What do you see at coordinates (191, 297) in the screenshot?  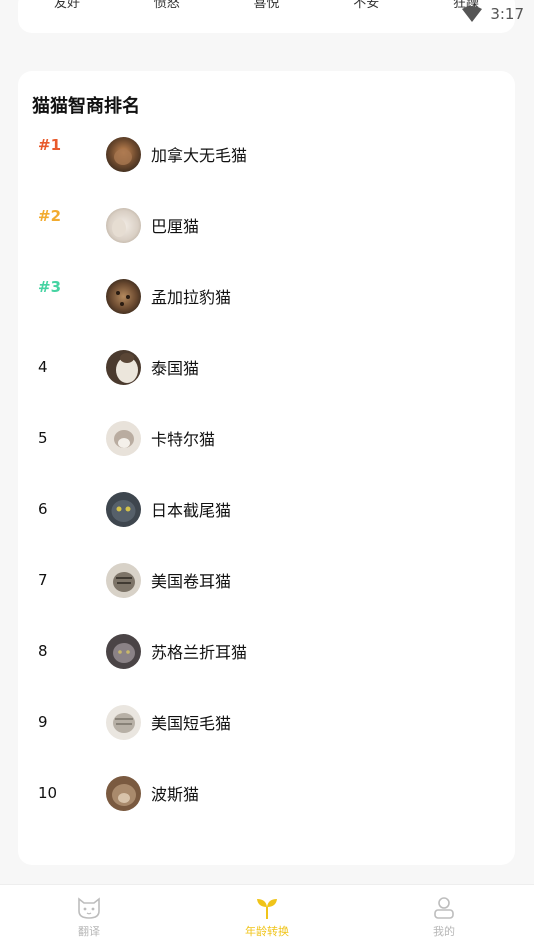 I see `cat-name: 孟加拉豹猫` at bounding box center [191, 297].